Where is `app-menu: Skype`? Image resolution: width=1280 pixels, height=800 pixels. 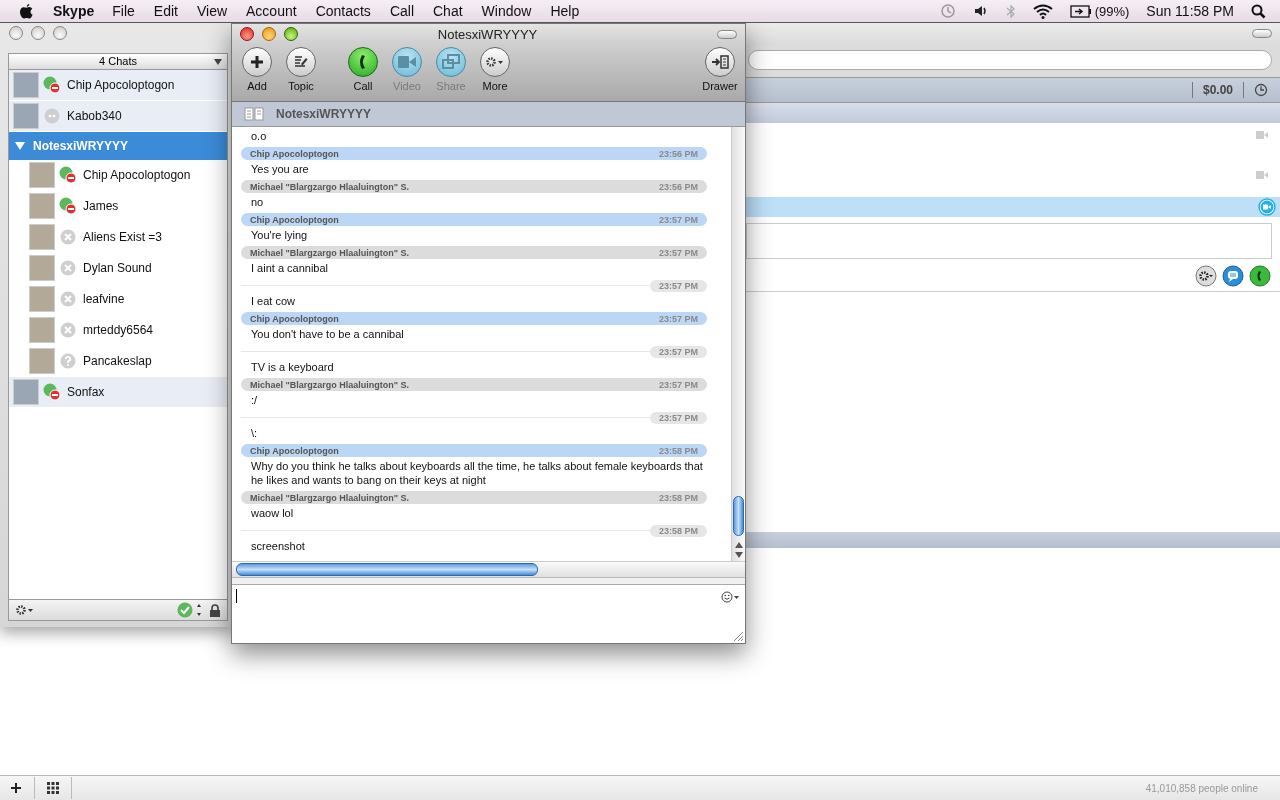
app-menu: Skype is located at coordinates (74, 11).